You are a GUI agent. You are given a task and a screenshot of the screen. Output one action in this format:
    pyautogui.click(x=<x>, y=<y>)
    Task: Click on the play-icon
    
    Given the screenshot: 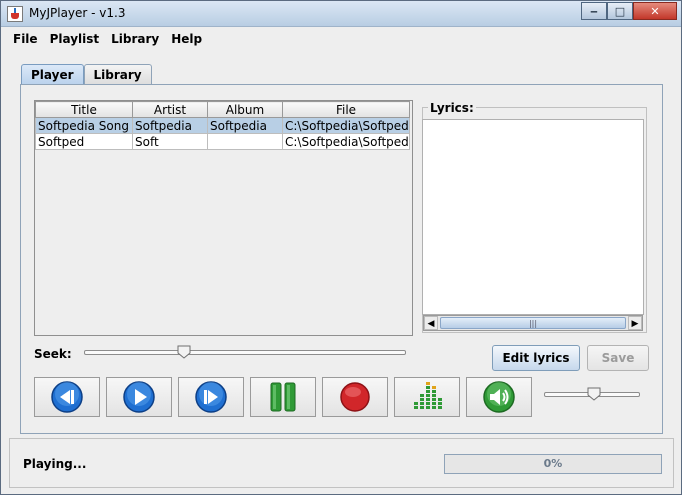 What is the action you would take?
    pyautogui.click(x=139, y=397)
    